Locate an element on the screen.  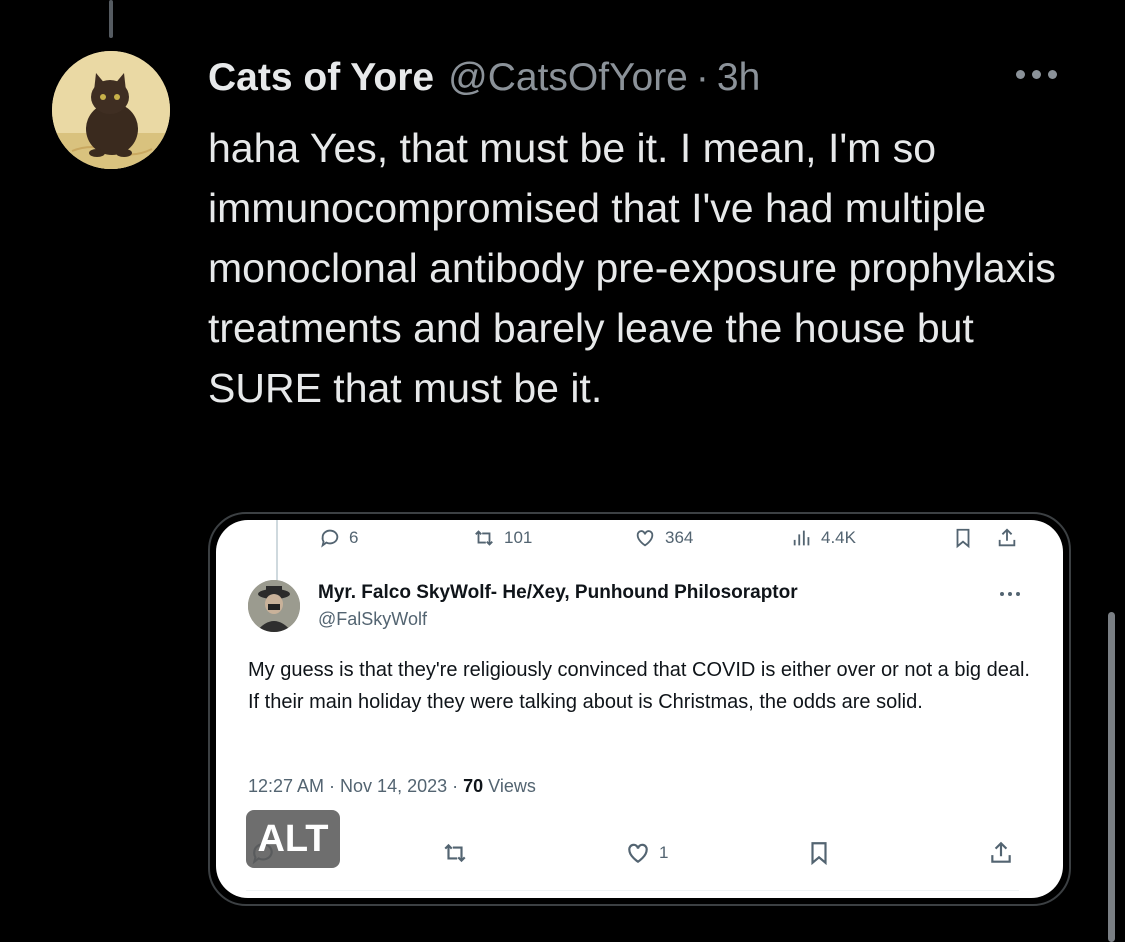
analytics-icon is located at coordinates (801, 538).